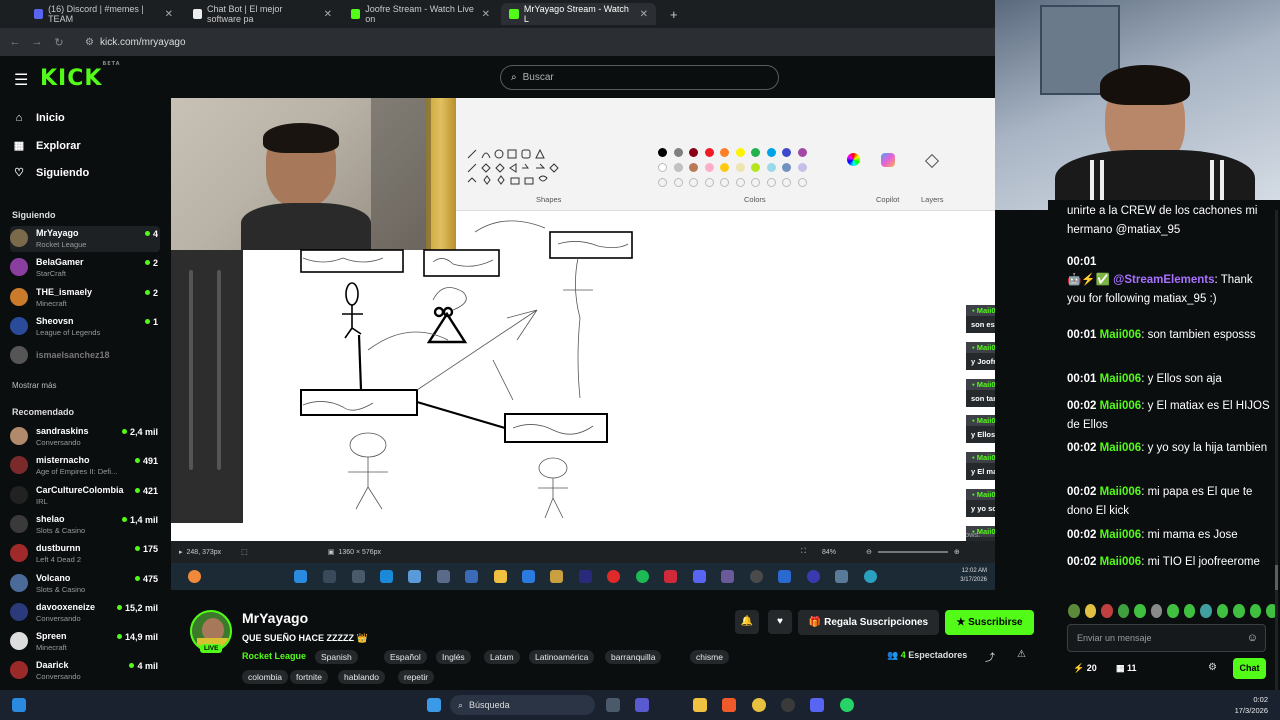 The height and width of the screenshot is (720, 1280). I want to click on kick-logo: KICKBETA, so click(80, 76).